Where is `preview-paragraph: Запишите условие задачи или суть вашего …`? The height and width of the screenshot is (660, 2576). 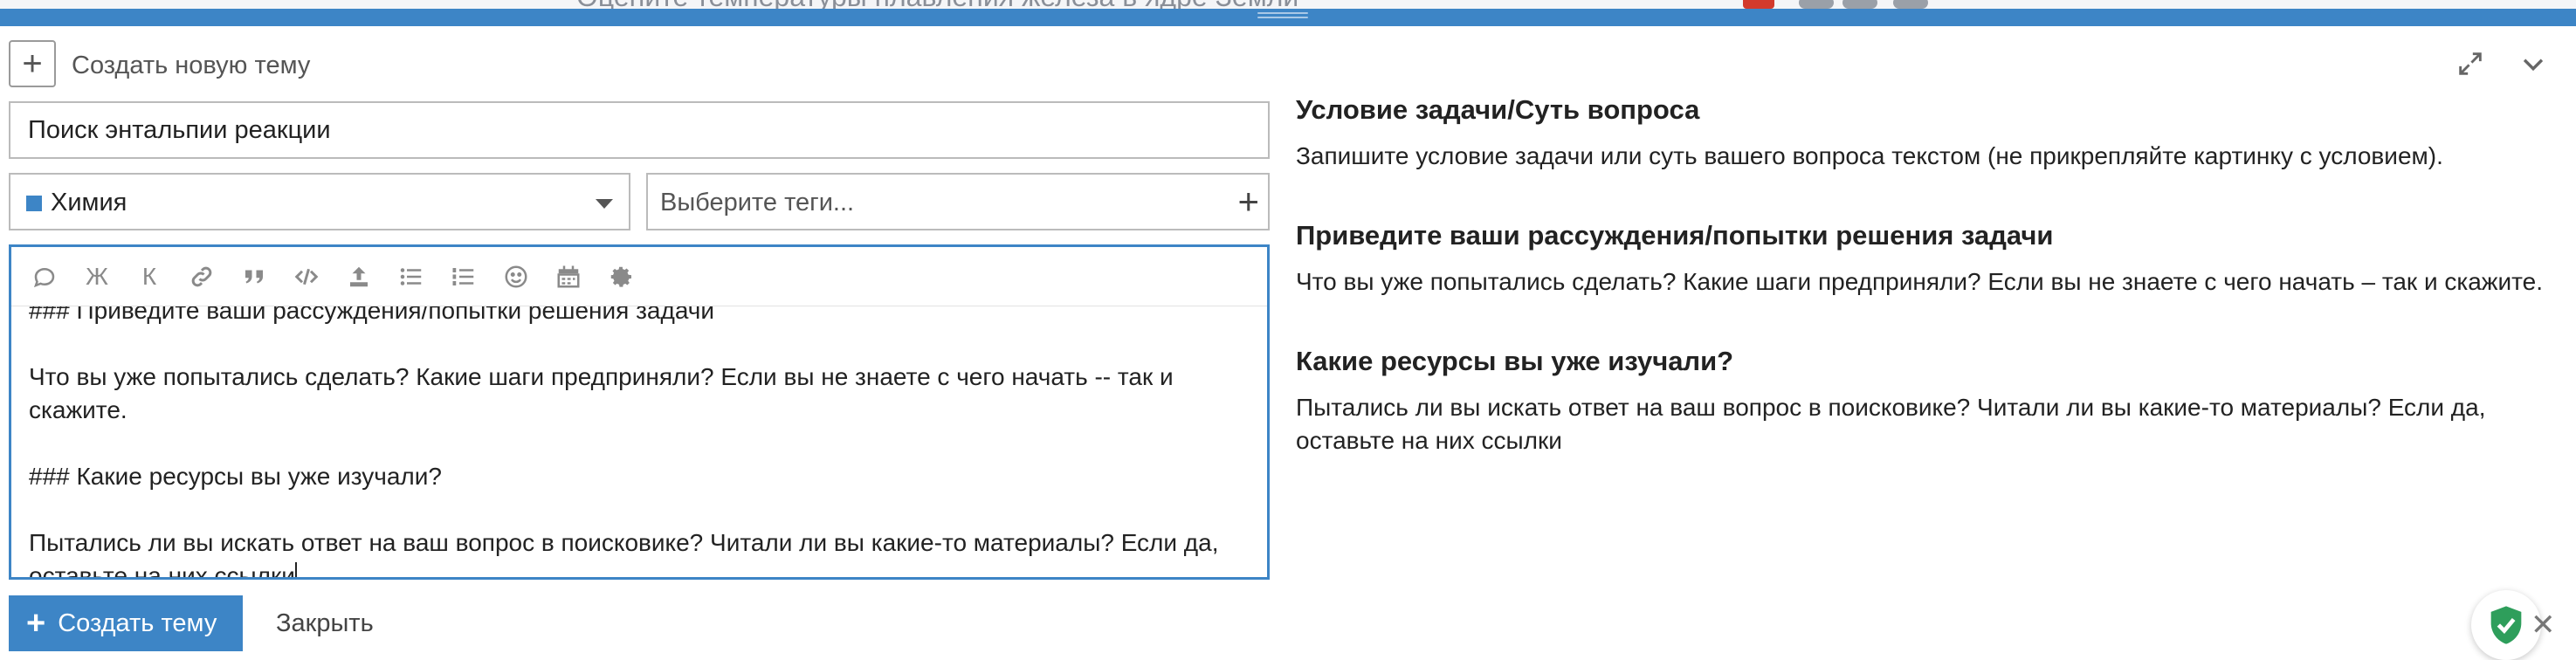 preview-paragraph: Запишите условие задачи или суть вашего … is located at coordinates (1869, 155).